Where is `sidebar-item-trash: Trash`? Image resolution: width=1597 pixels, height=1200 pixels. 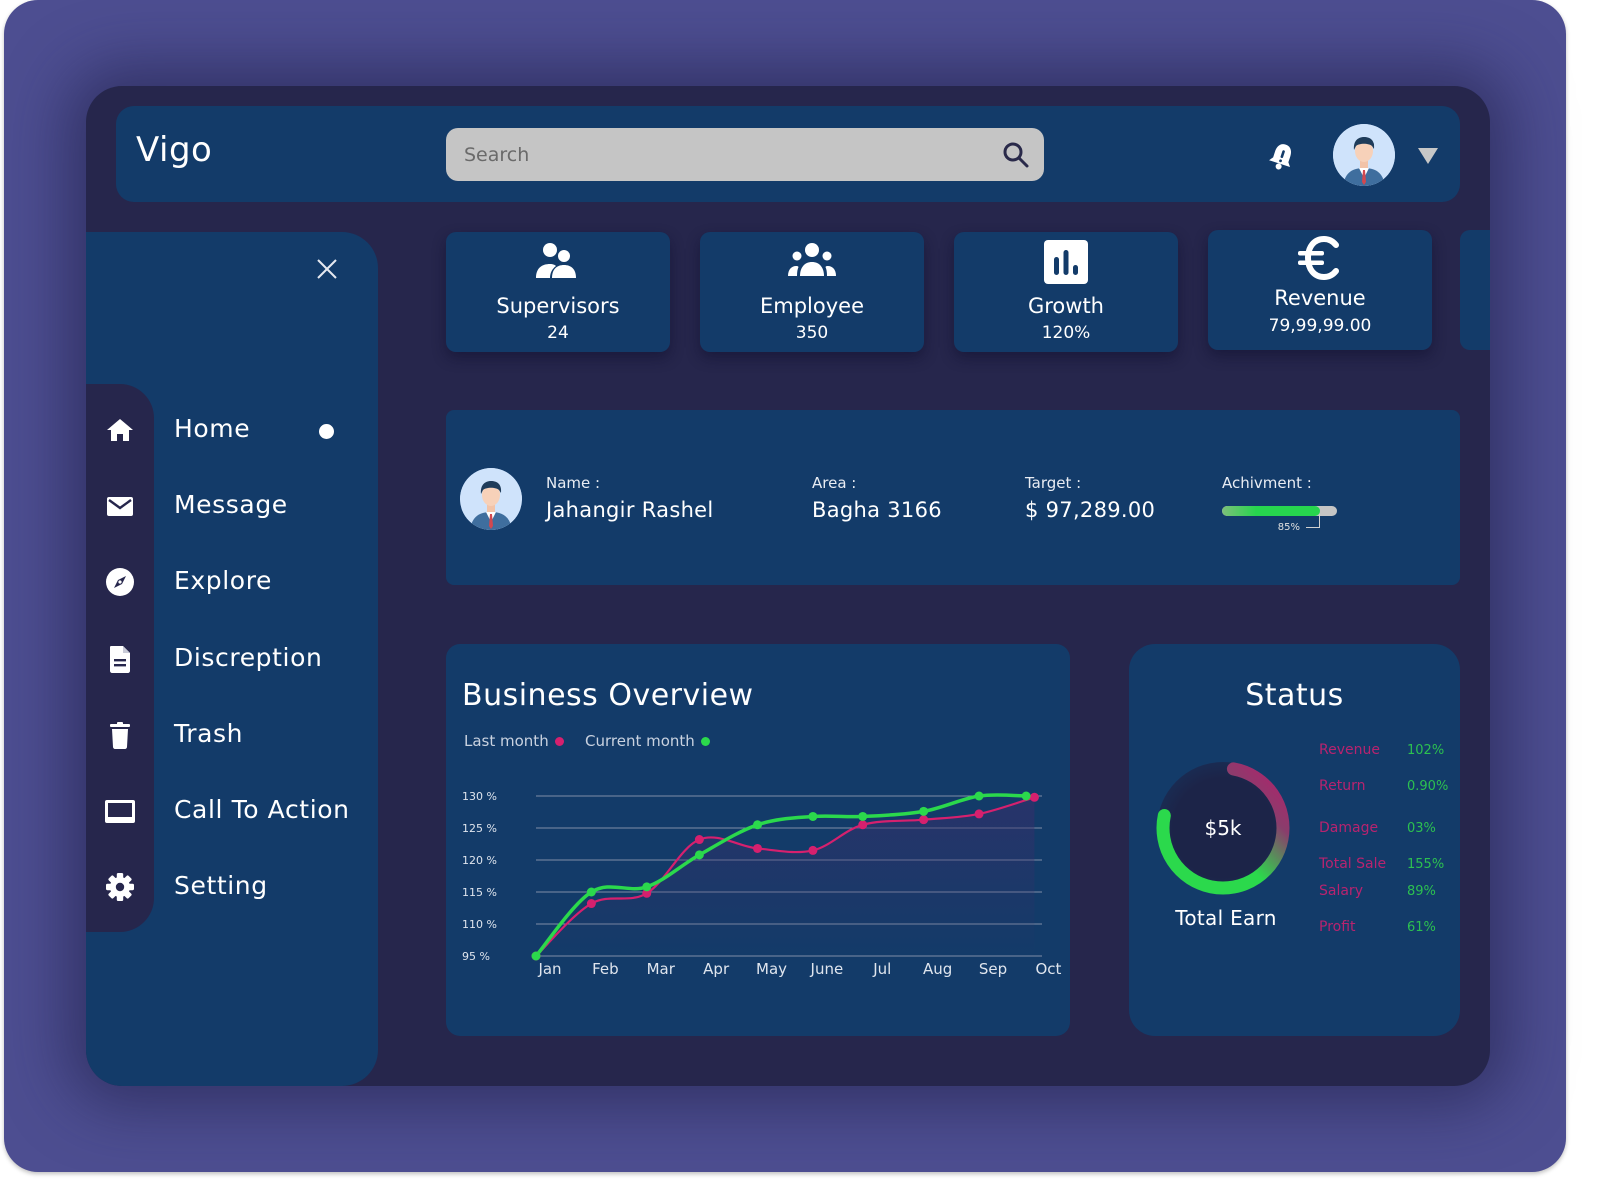 sidebar-item-trash: Trash is located at coordinates (232, 735).